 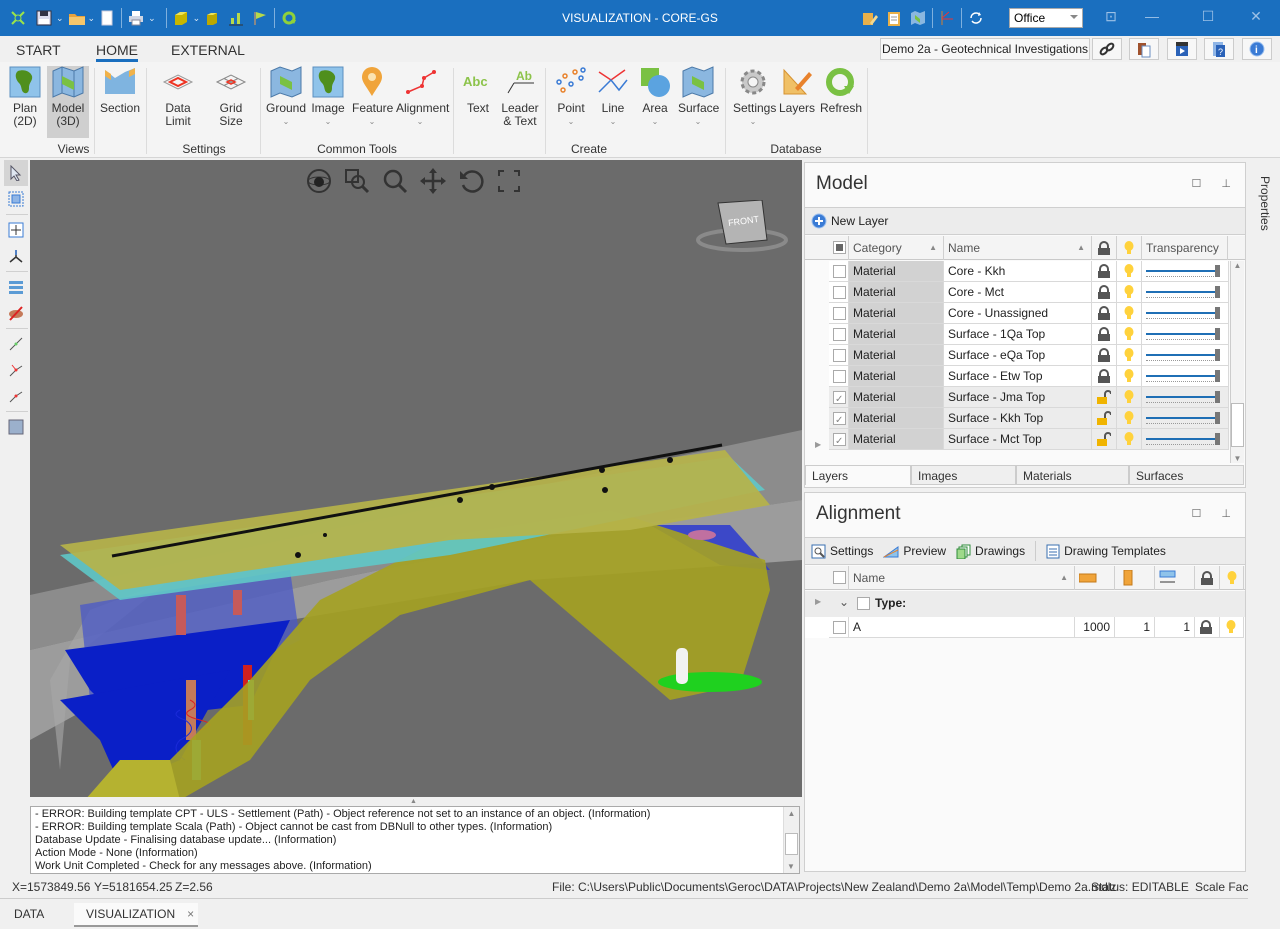 What do you see at coordinates (92, 18) in the screenshot?
I see `open-dropdown: ⌄` at bounding box center [92, 18].